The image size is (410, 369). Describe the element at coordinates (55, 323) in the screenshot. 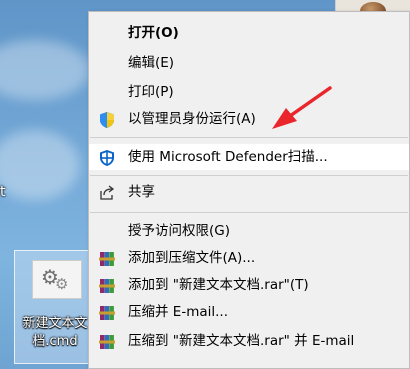

I see `file-name-line-1: 新建文本文` at that location.